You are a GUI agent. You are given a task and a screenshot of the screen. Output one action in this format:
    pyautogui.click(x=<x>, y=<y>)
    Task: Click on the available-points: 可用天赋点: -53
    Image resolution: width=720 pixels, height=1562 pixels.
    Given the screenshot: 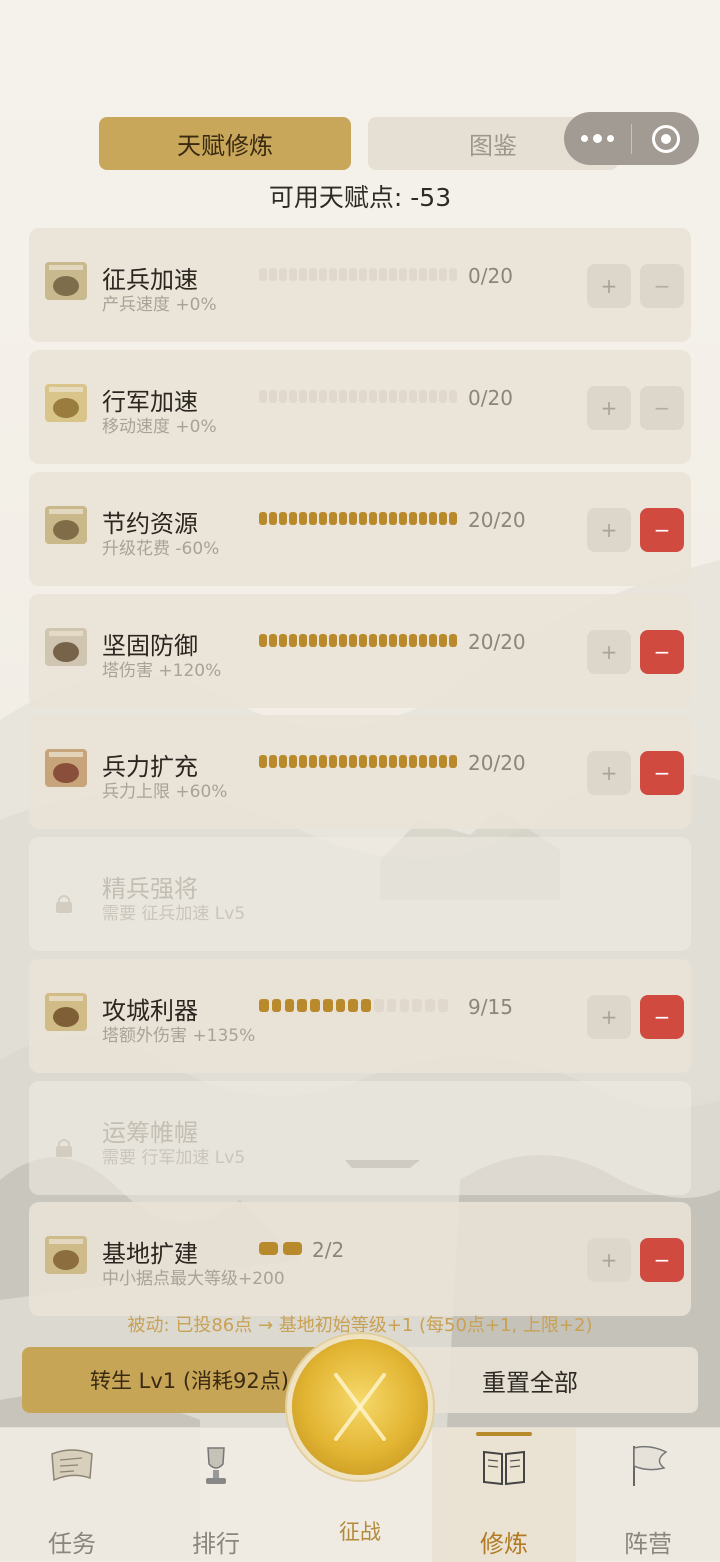 What is the action you would take?
    pyautogui.click(x=360, y=196)
    